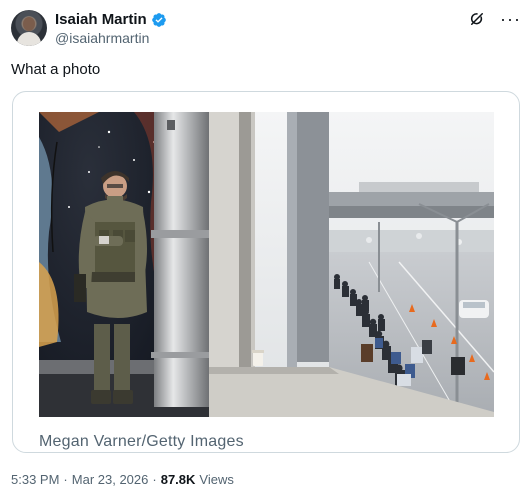  Describe the element at coordinates (56, 69) in the screenshot. I see `tweet-text: What a photo` at that location.